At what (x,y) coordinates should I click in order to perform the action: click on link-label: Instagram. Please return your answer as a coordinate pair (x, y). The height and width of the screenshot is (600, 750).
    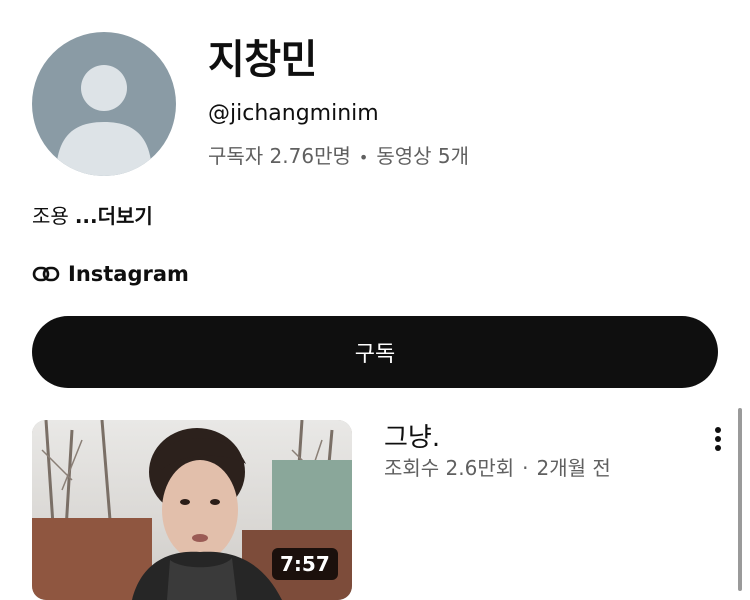
    Looking at the image, I should click on (128, 274).